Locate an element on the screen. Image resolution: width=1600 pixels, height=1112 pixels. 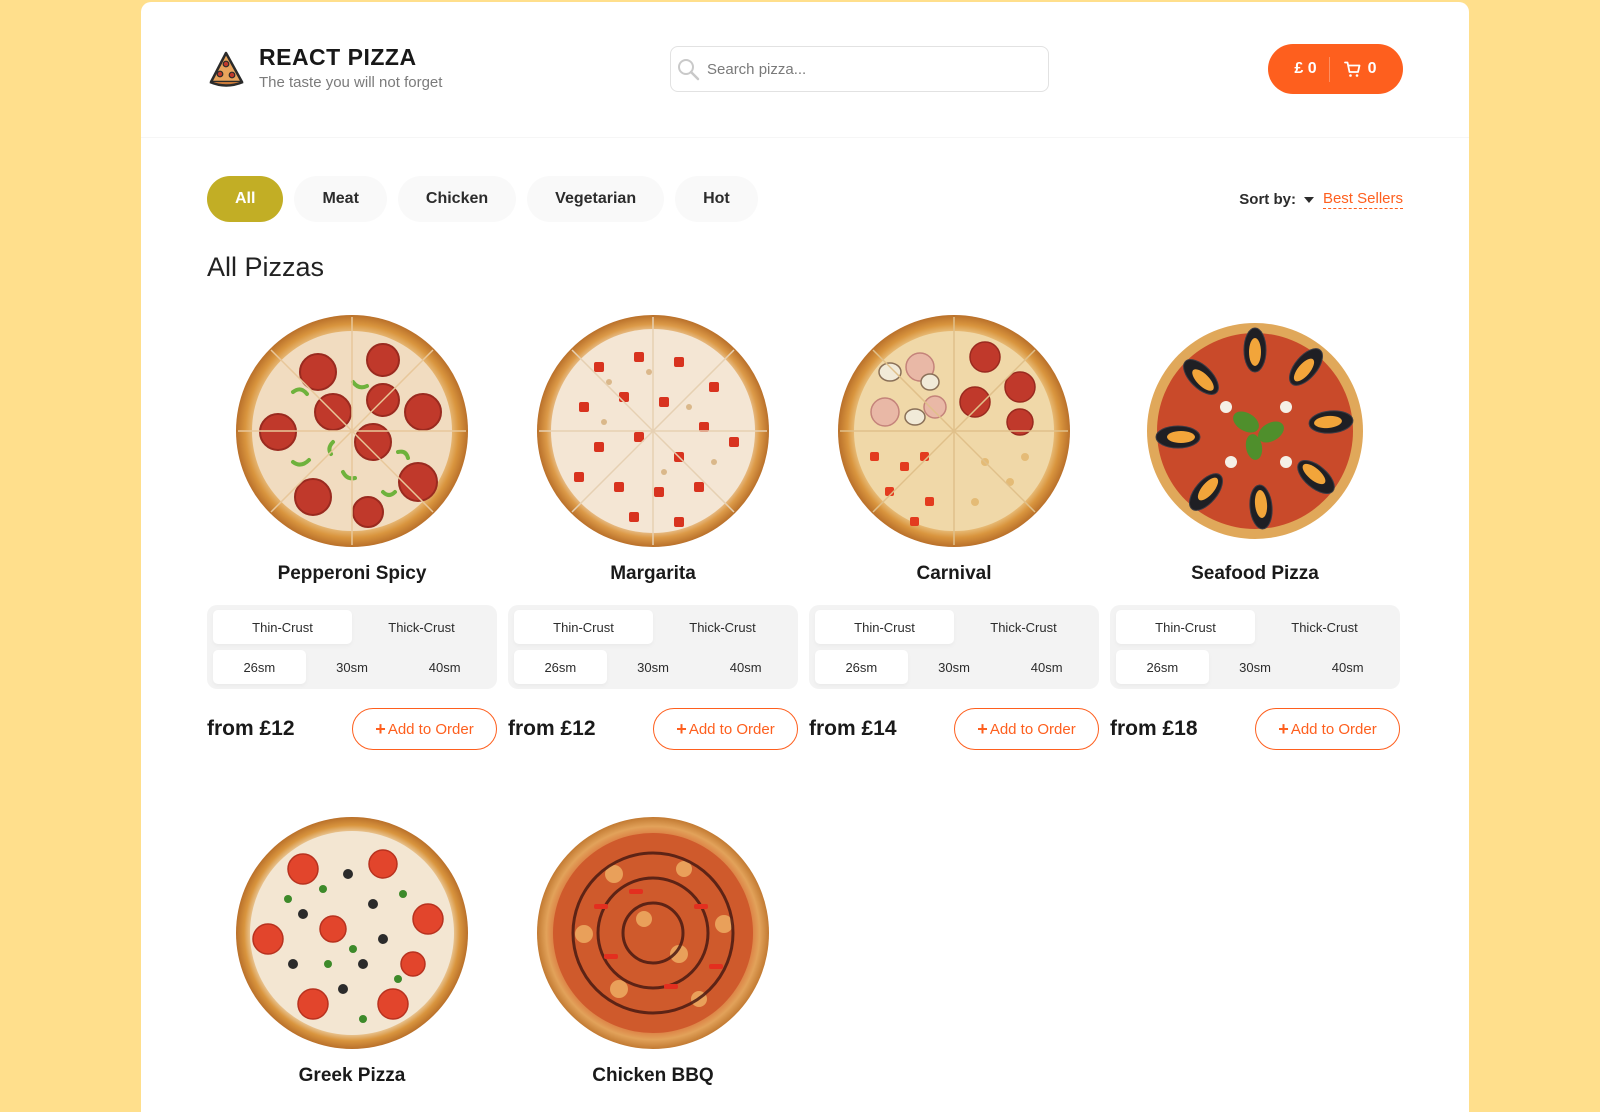
search-input is located at coordinates (867, 69).